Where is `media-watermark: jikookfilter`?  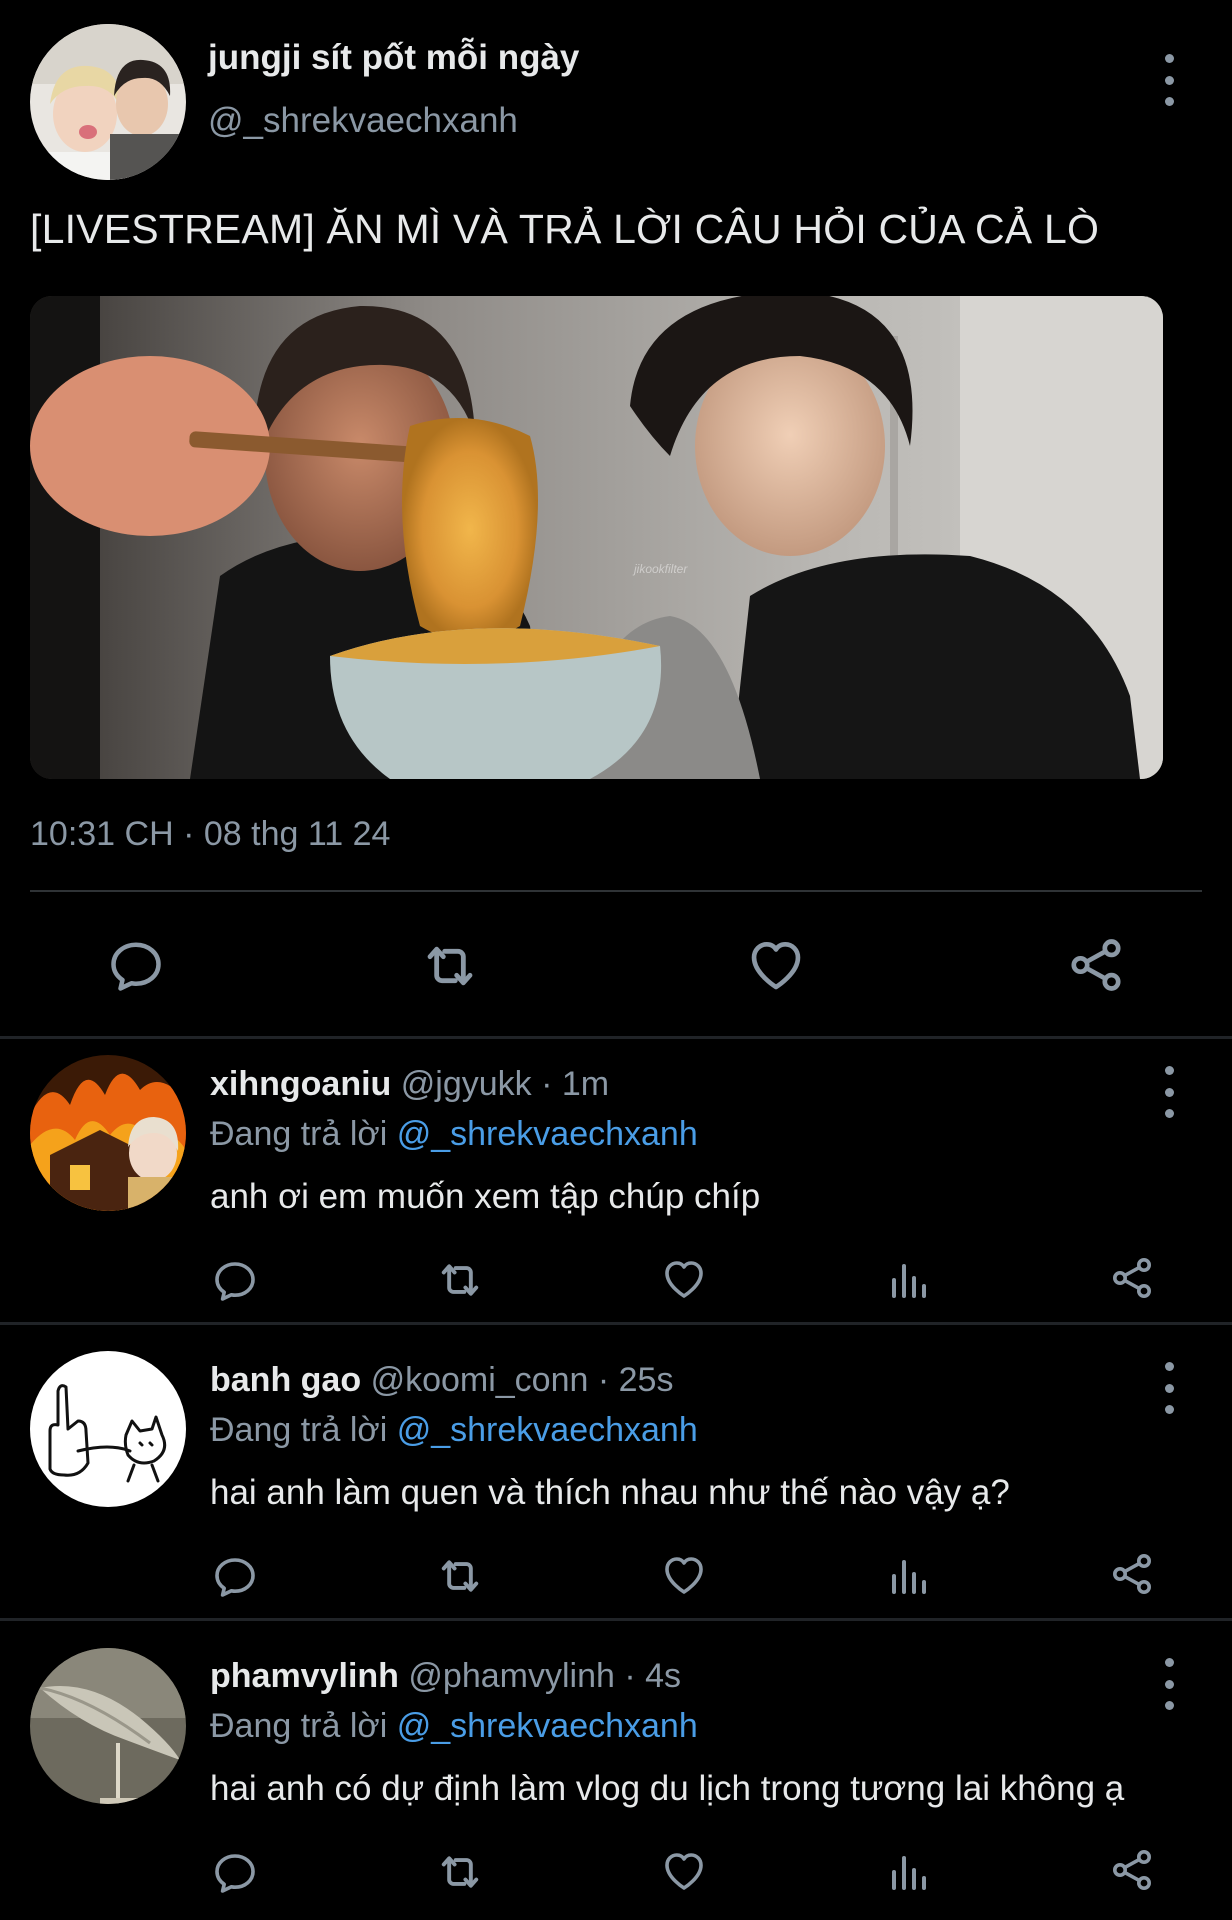
media-watermark: jikookfilter is located at coordinates (661, 569).